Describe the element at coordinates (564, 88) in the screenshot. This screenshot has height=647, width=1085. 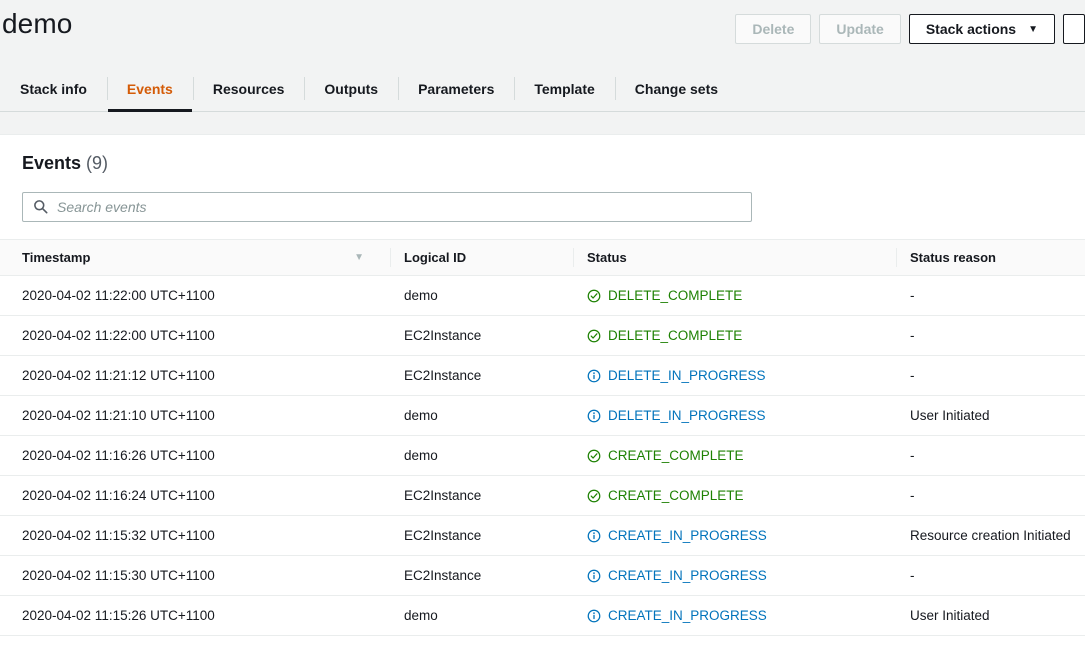
I see `tab-template: Template` at that location.